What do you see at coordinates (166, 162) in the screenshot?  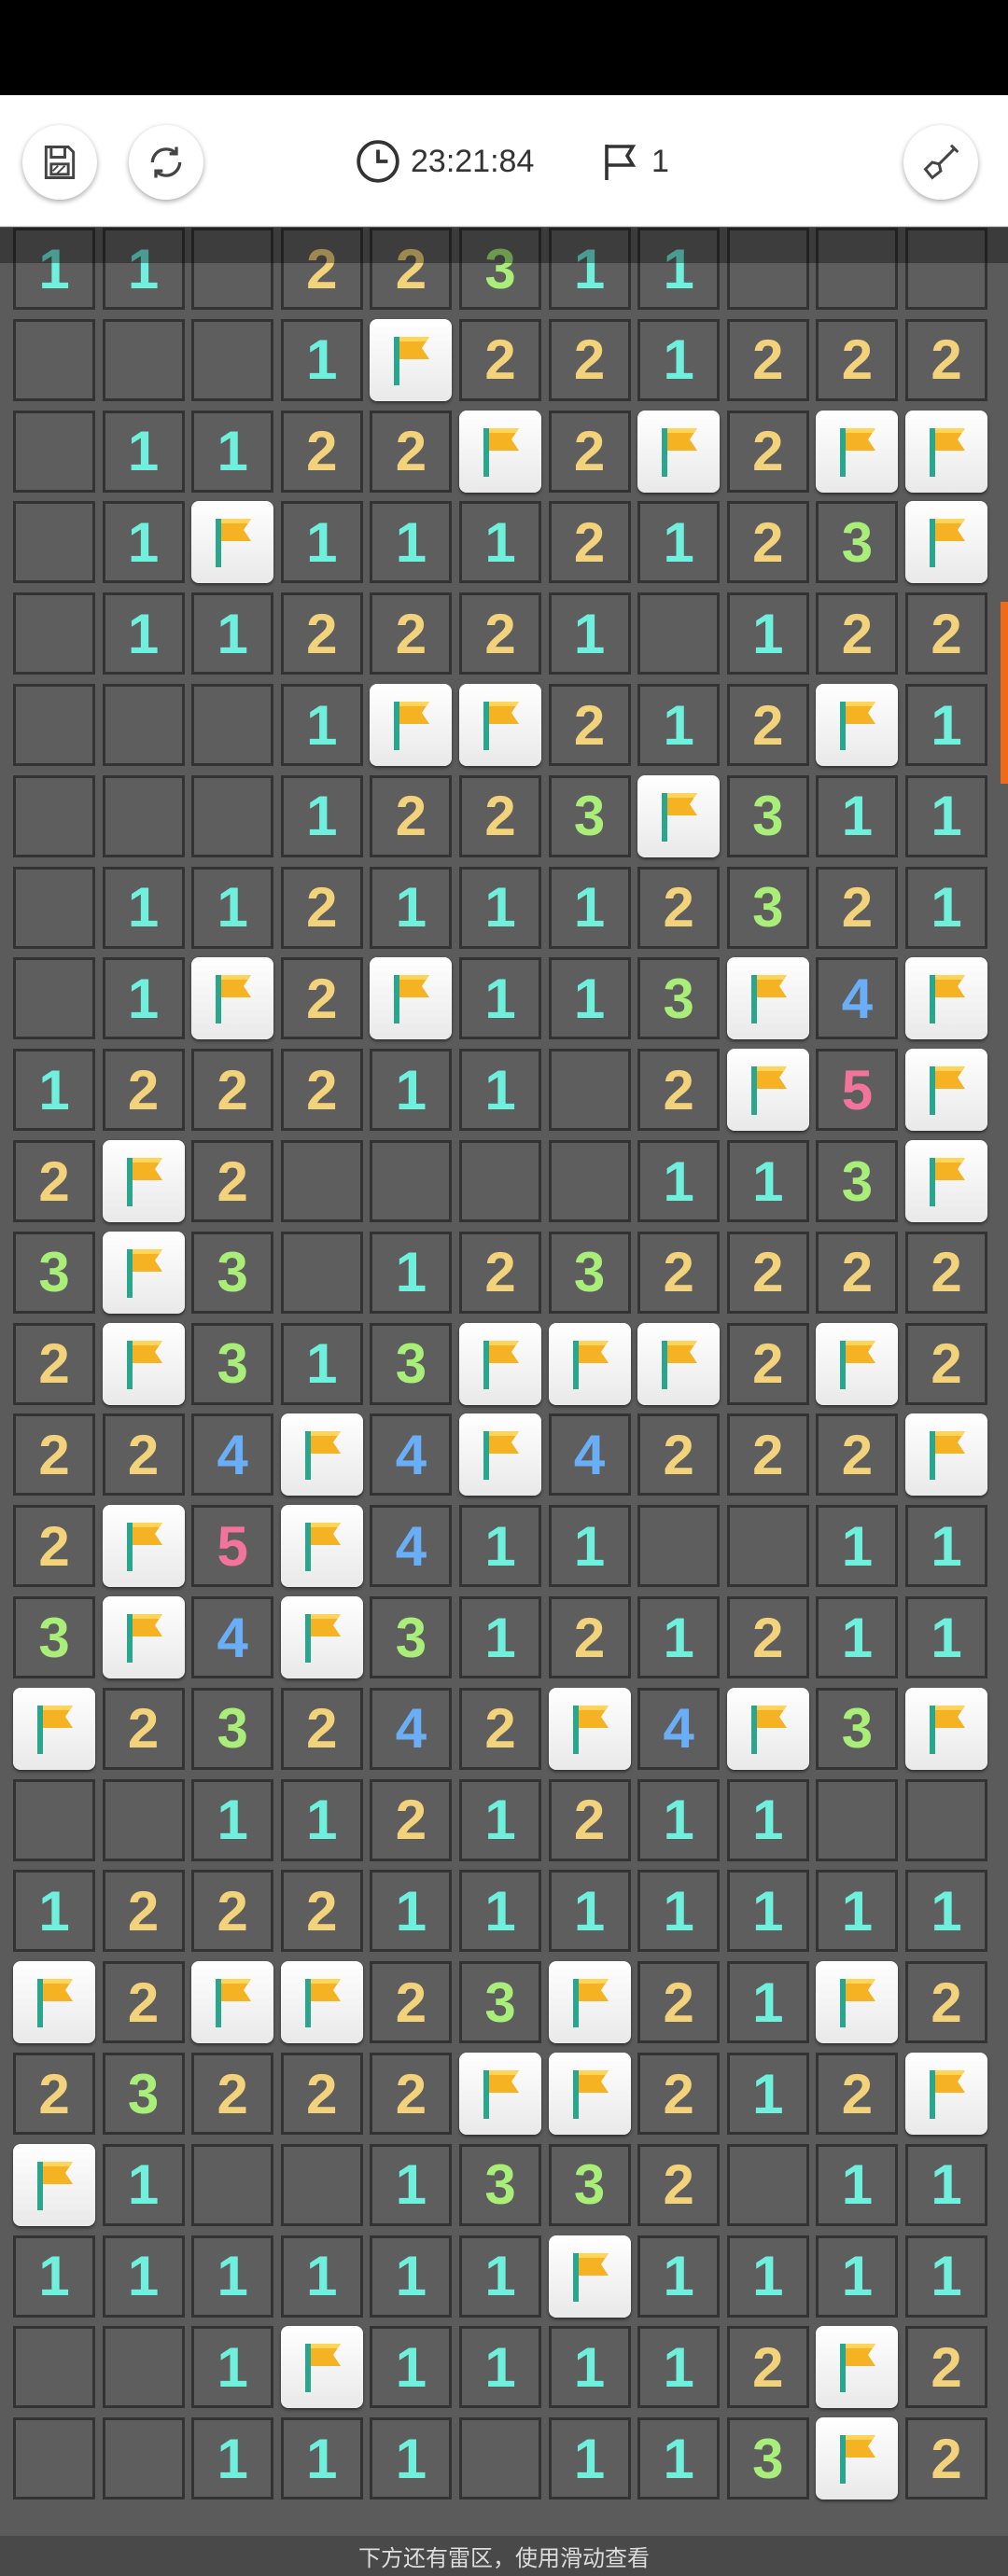 I see `restart-button` at bounding box center [166, 162].